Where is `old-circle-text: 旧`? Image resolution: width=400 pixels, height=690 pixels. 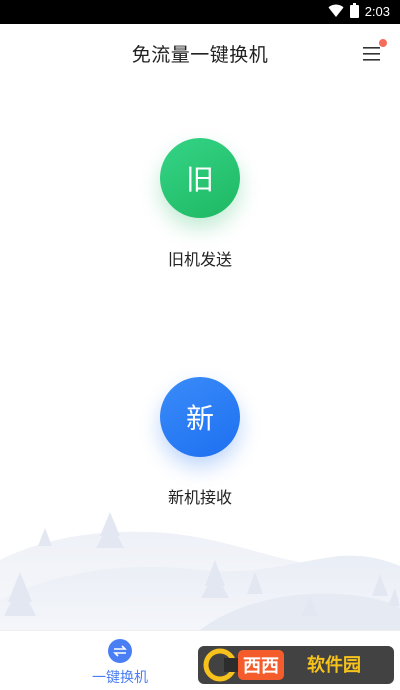 old-circle-text: 旧 is located at coordinates (199, 179).